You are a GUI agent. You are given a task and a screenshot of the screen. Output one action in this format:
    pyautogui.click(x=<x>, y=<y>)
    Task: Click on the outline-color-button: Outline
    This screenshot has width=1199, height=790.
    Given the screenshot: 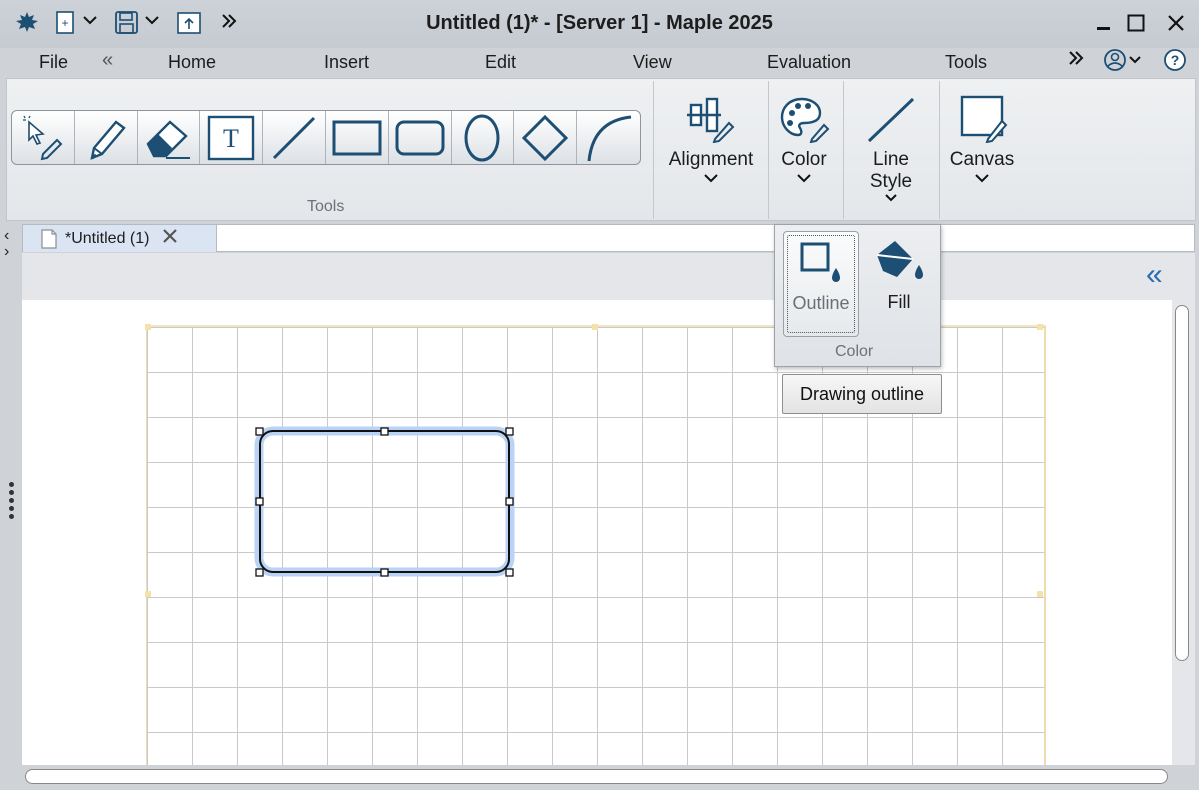 What is the action you would take?
    pyautogui.click(x=821, y=284)
    